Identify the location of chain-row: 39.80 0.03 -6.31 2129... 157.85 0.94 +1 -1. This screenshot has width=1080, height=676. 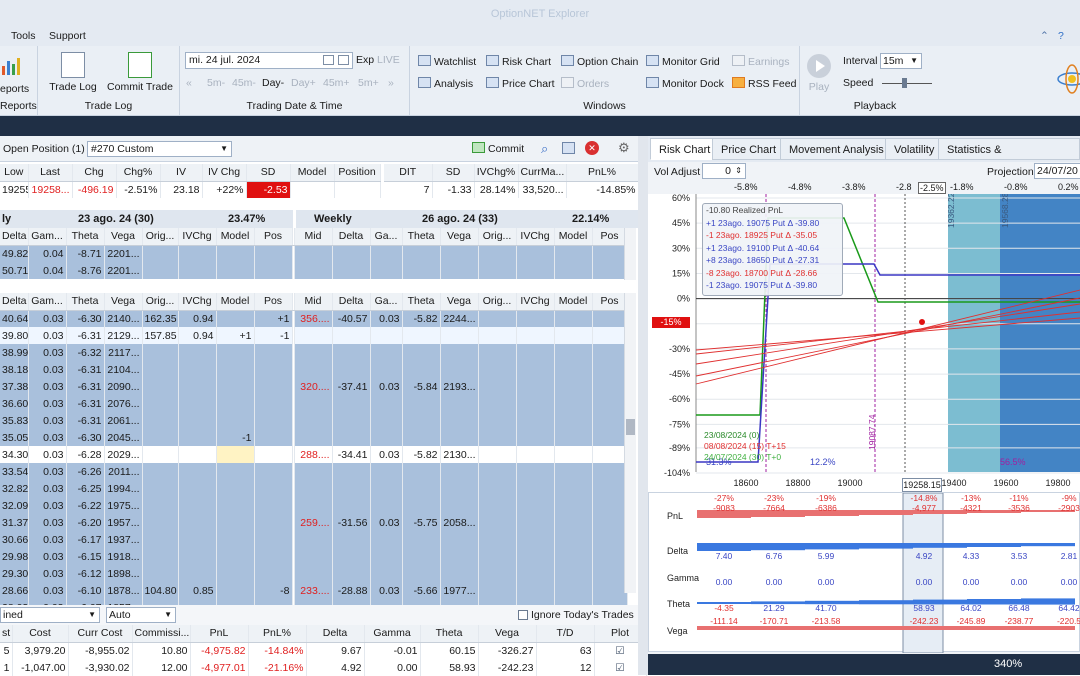
(314, 335).